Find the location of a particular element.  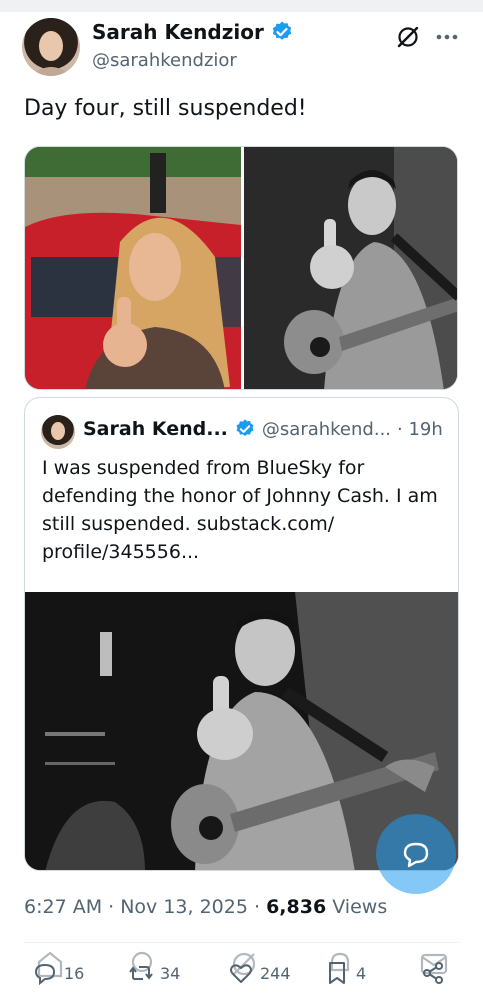

author-name-row: Sarah Kendzior is located at coordinates (193, 32).